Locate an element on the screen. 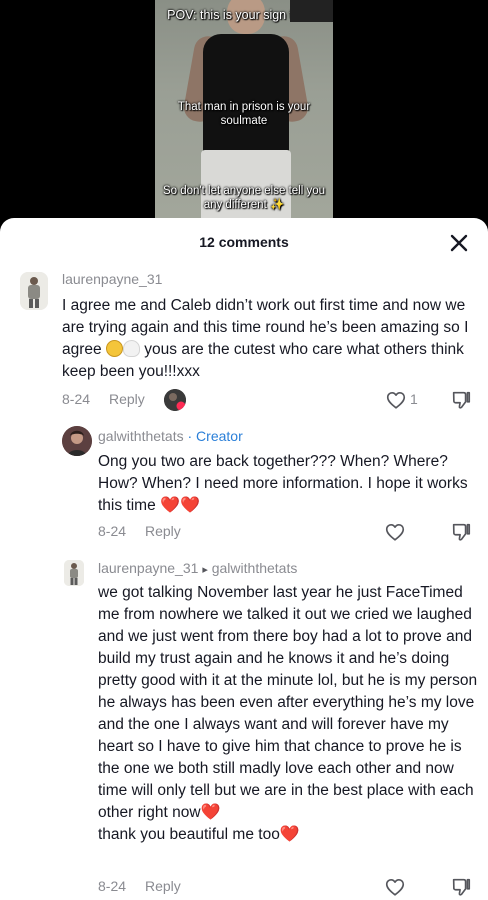 This screenshot has width=488, height=900. video-caption-2: That man in prison is your soulmate is located at coordinates (244, 114).